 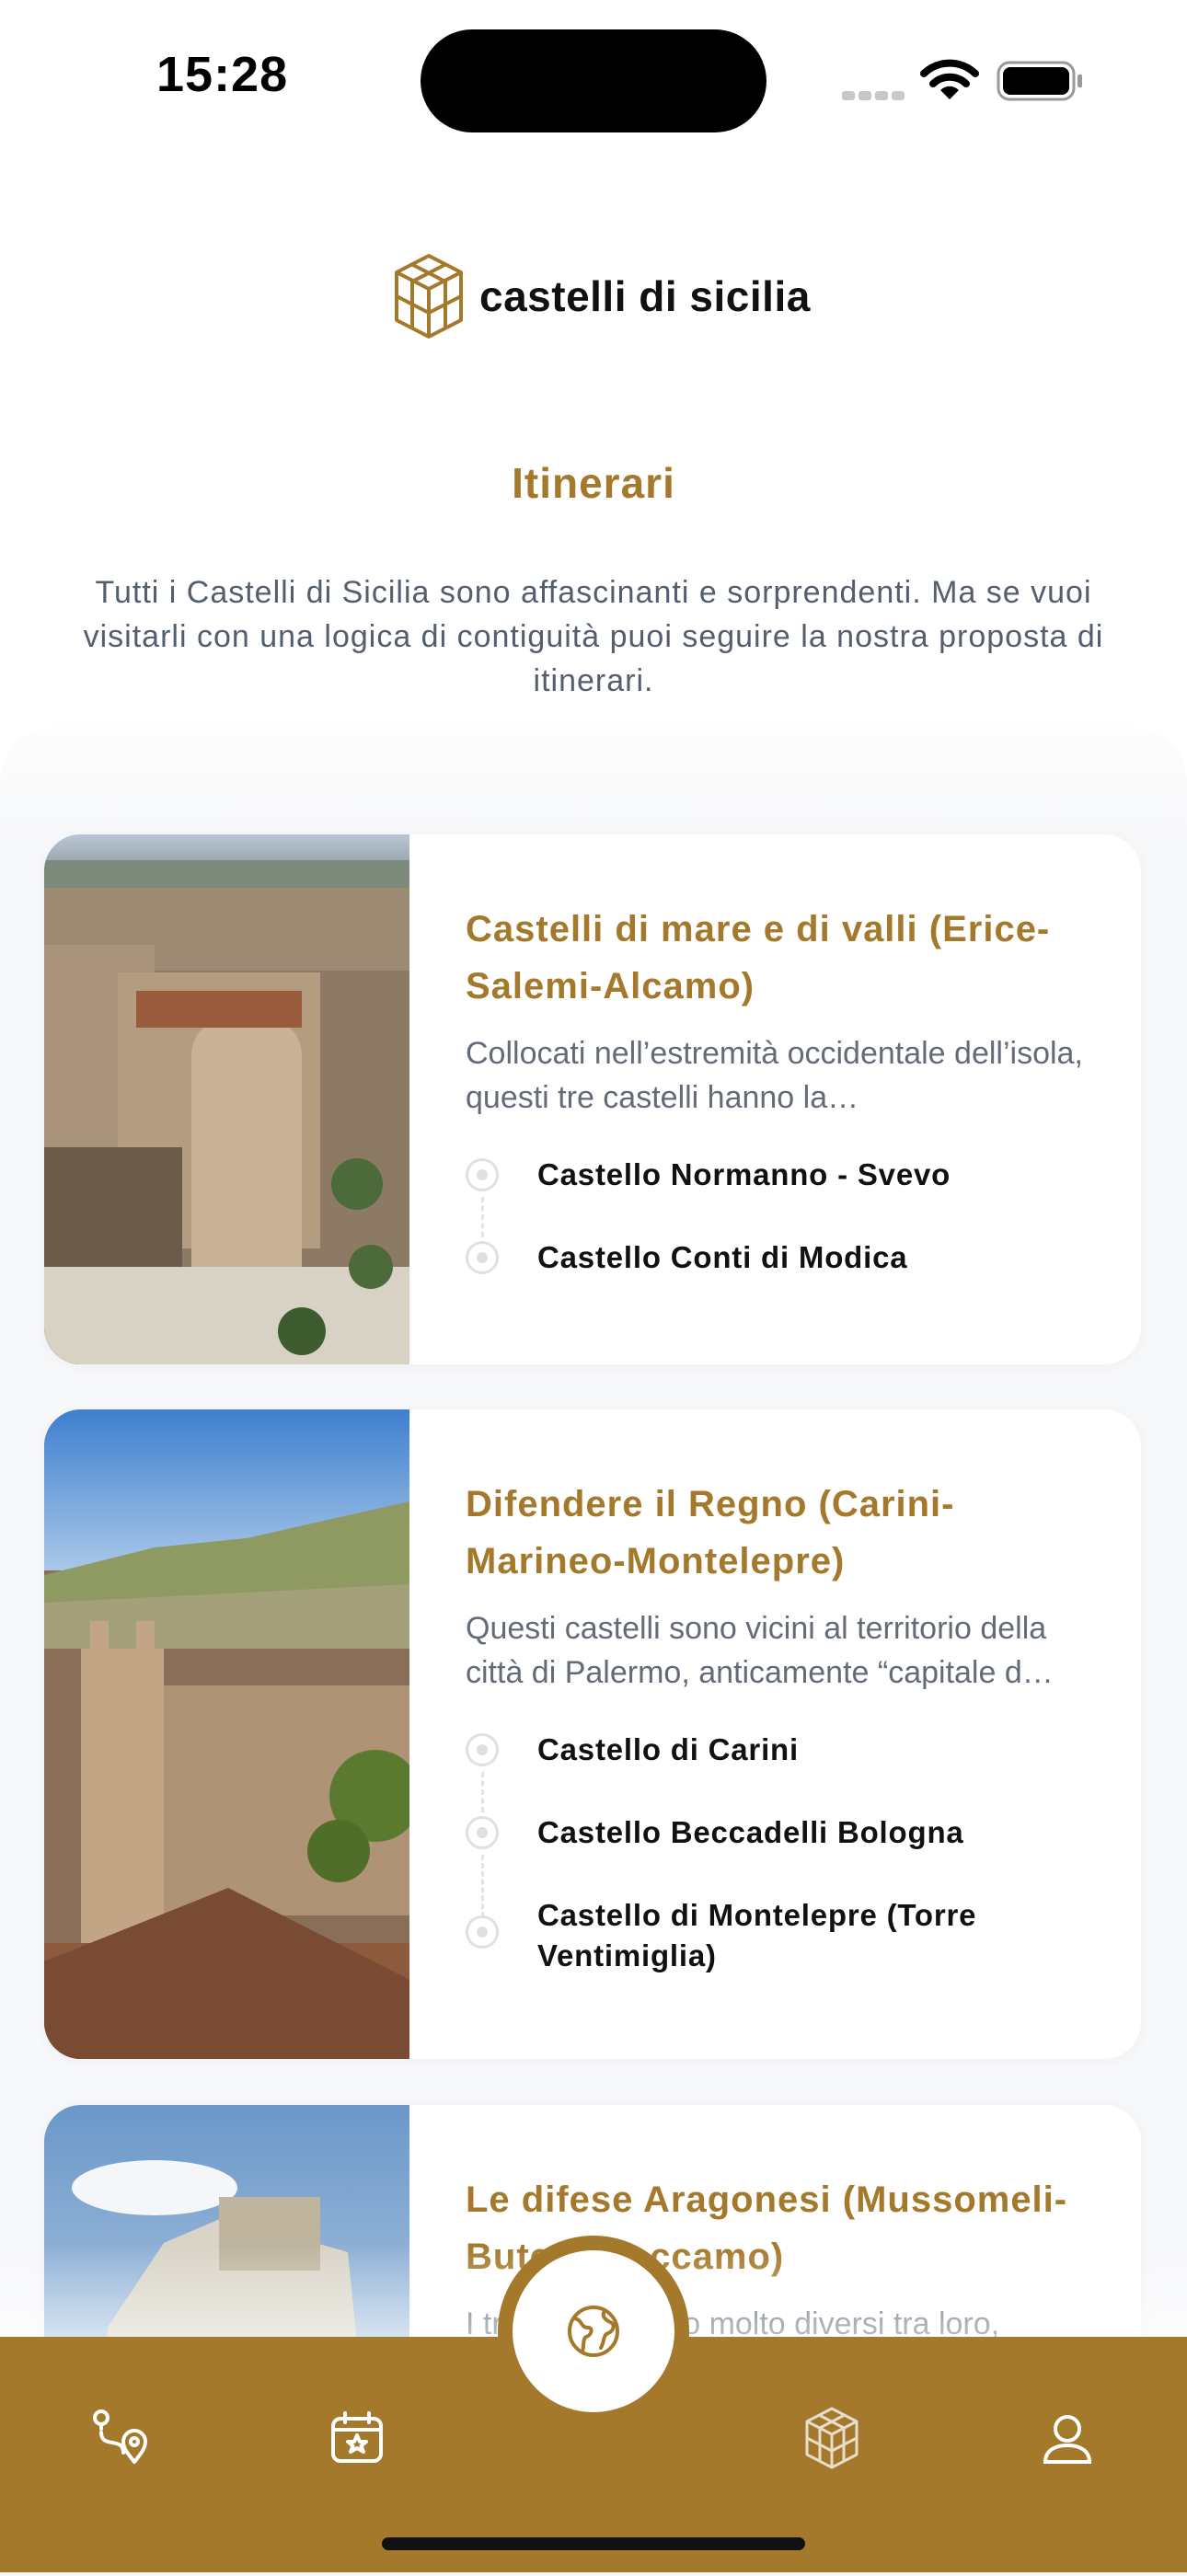 I want to click on tab-events, so click(x=357, y=2438).